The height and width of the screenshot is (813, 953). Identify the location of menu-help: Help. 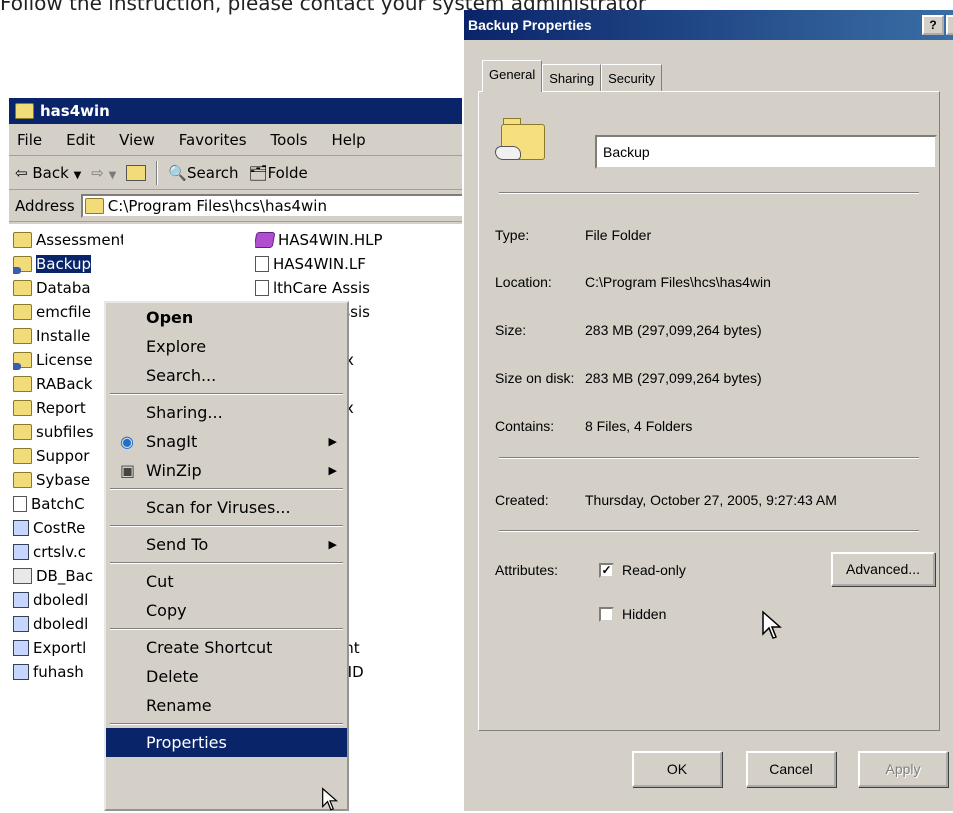
(349, 140).